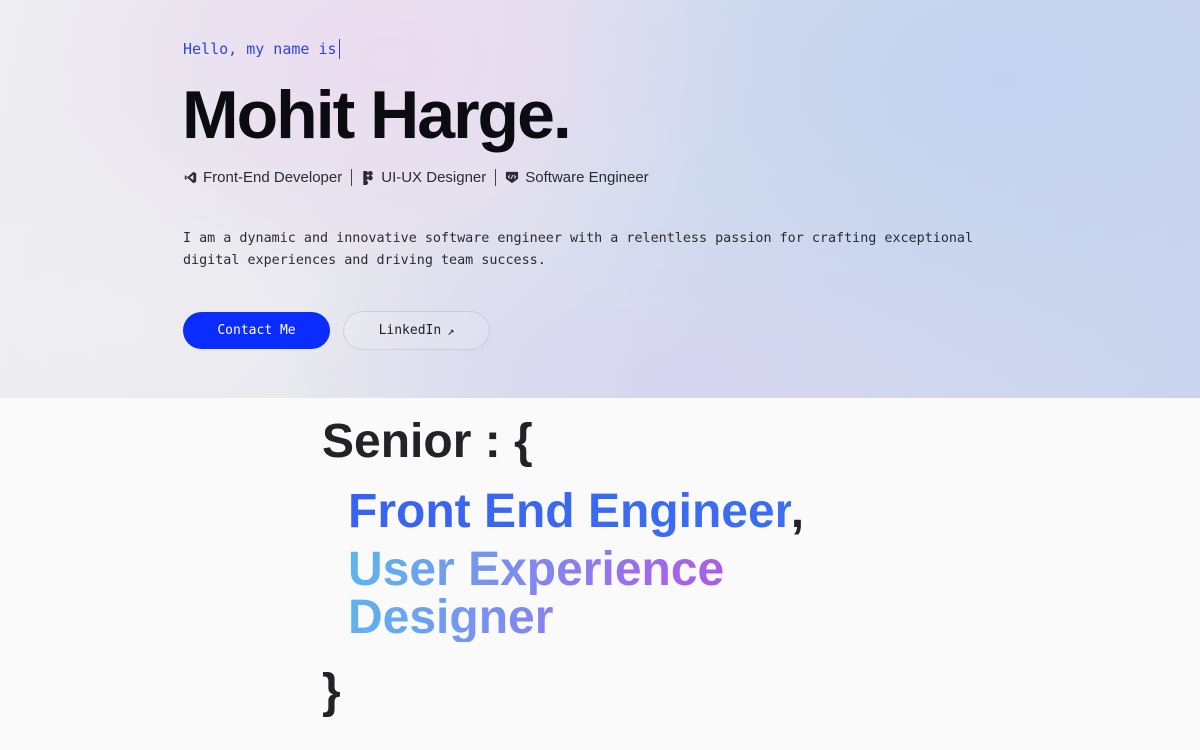 This screenshot has height=750, width=1200. What do you see at coordinates (512, 178) in the screenshot?
I see `code-shield-icon` at bounding box center [512, 178].